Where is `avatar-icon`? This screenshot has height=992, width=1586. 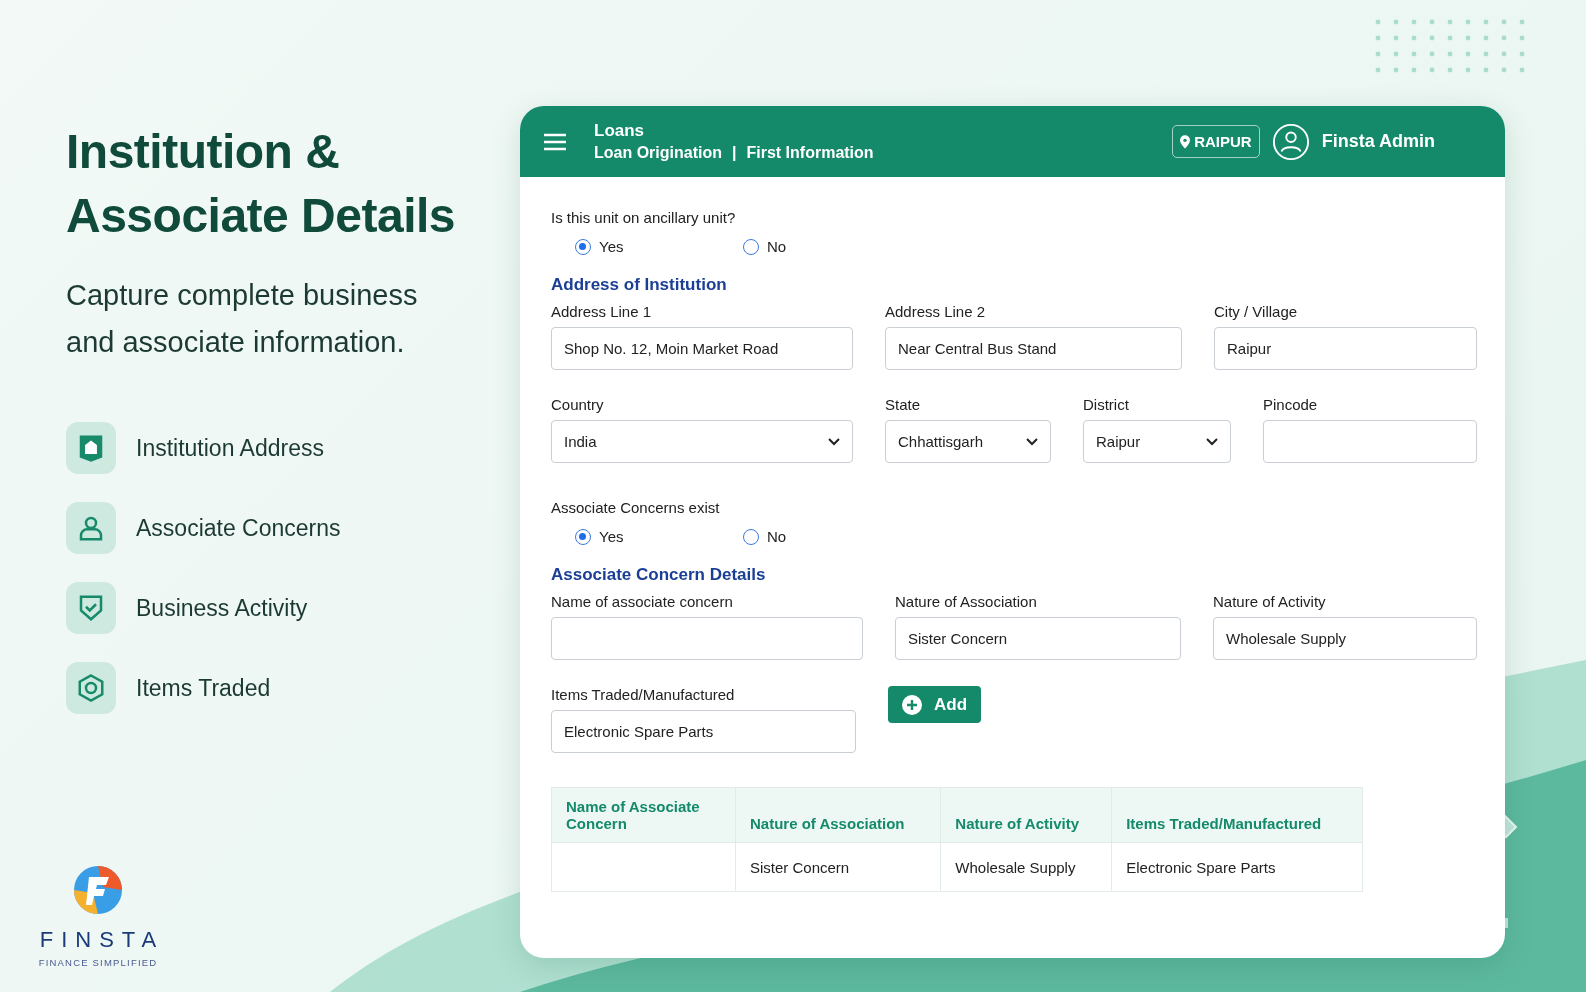 avatar-icon is located at coordinates (1290, 141).